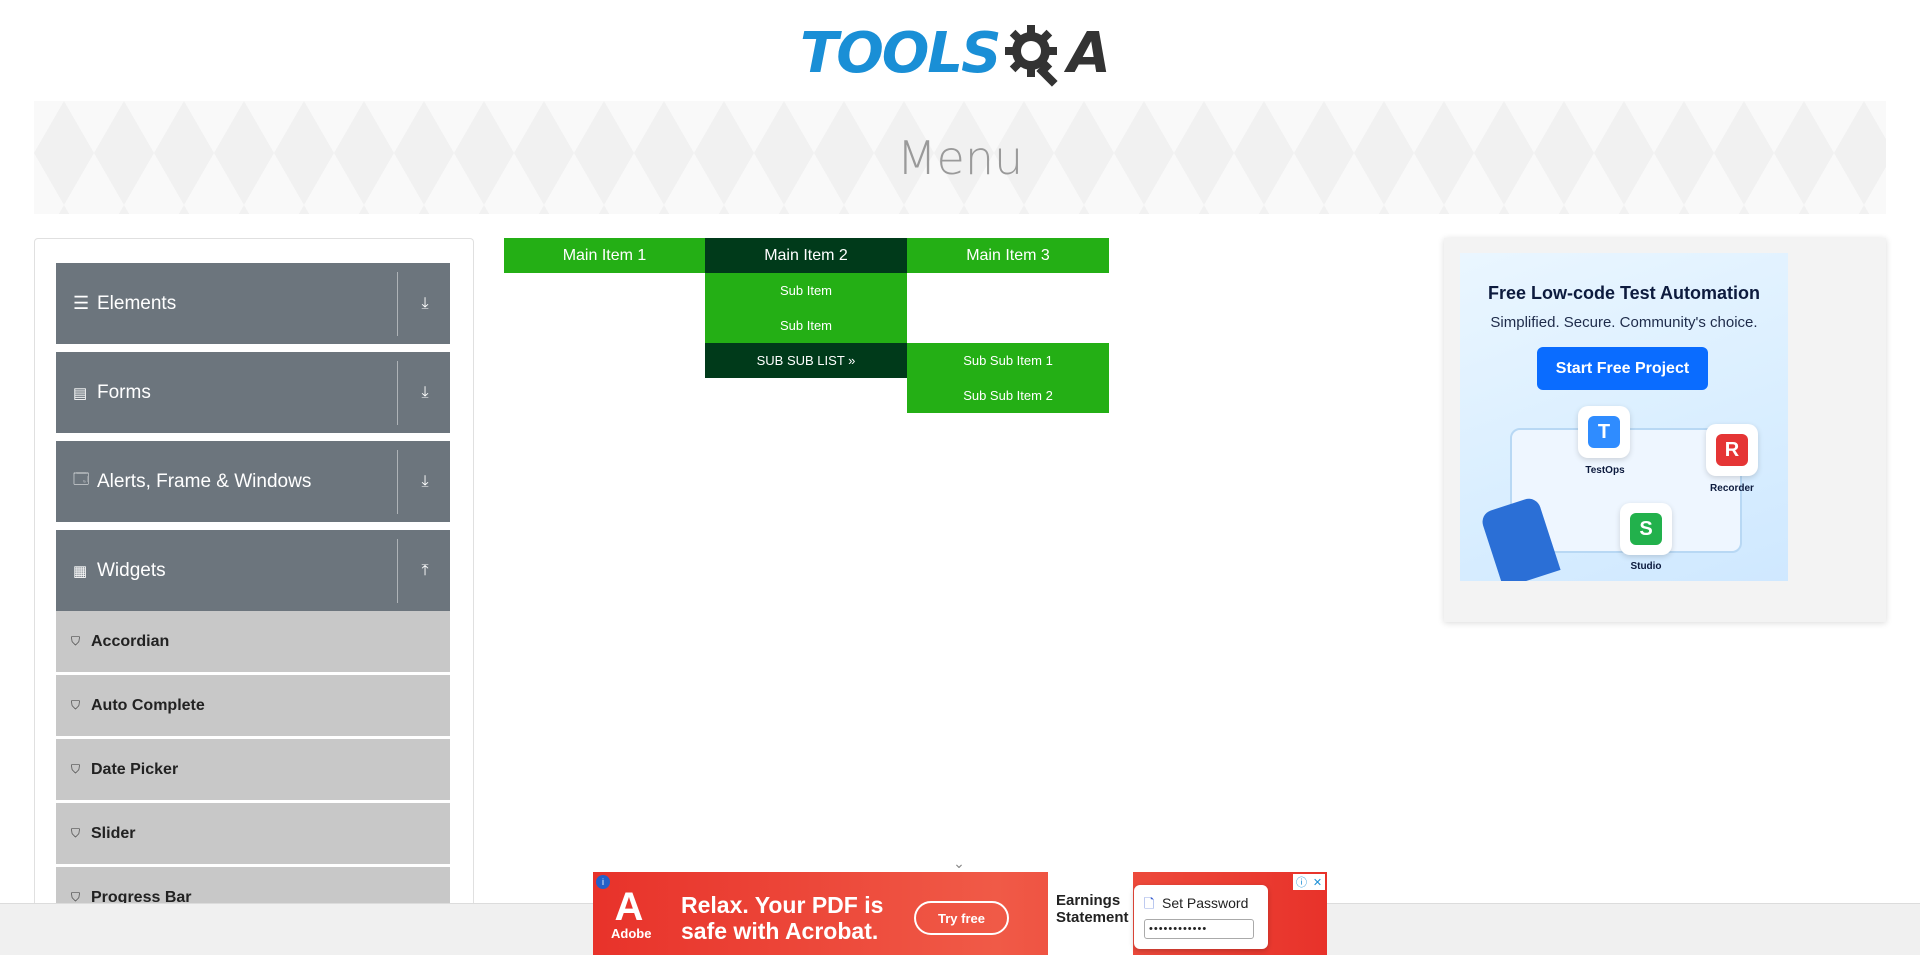  I want to click on ad-title: Free Low-code Test Automation, so click(1623, 293).